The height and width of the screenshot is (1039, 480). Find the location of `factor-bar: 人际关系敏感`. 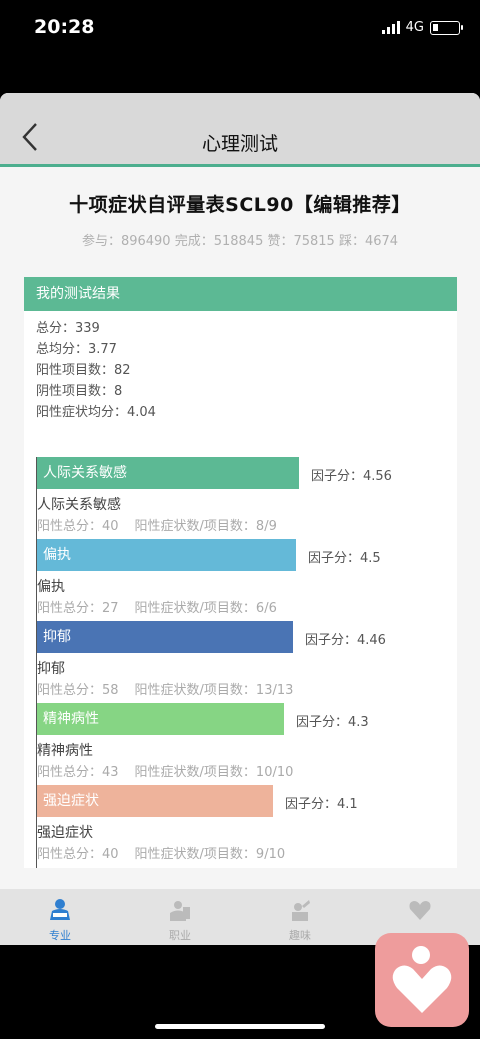

factor-bar: 人际关系敏感 is located at coordinates (168, 473).